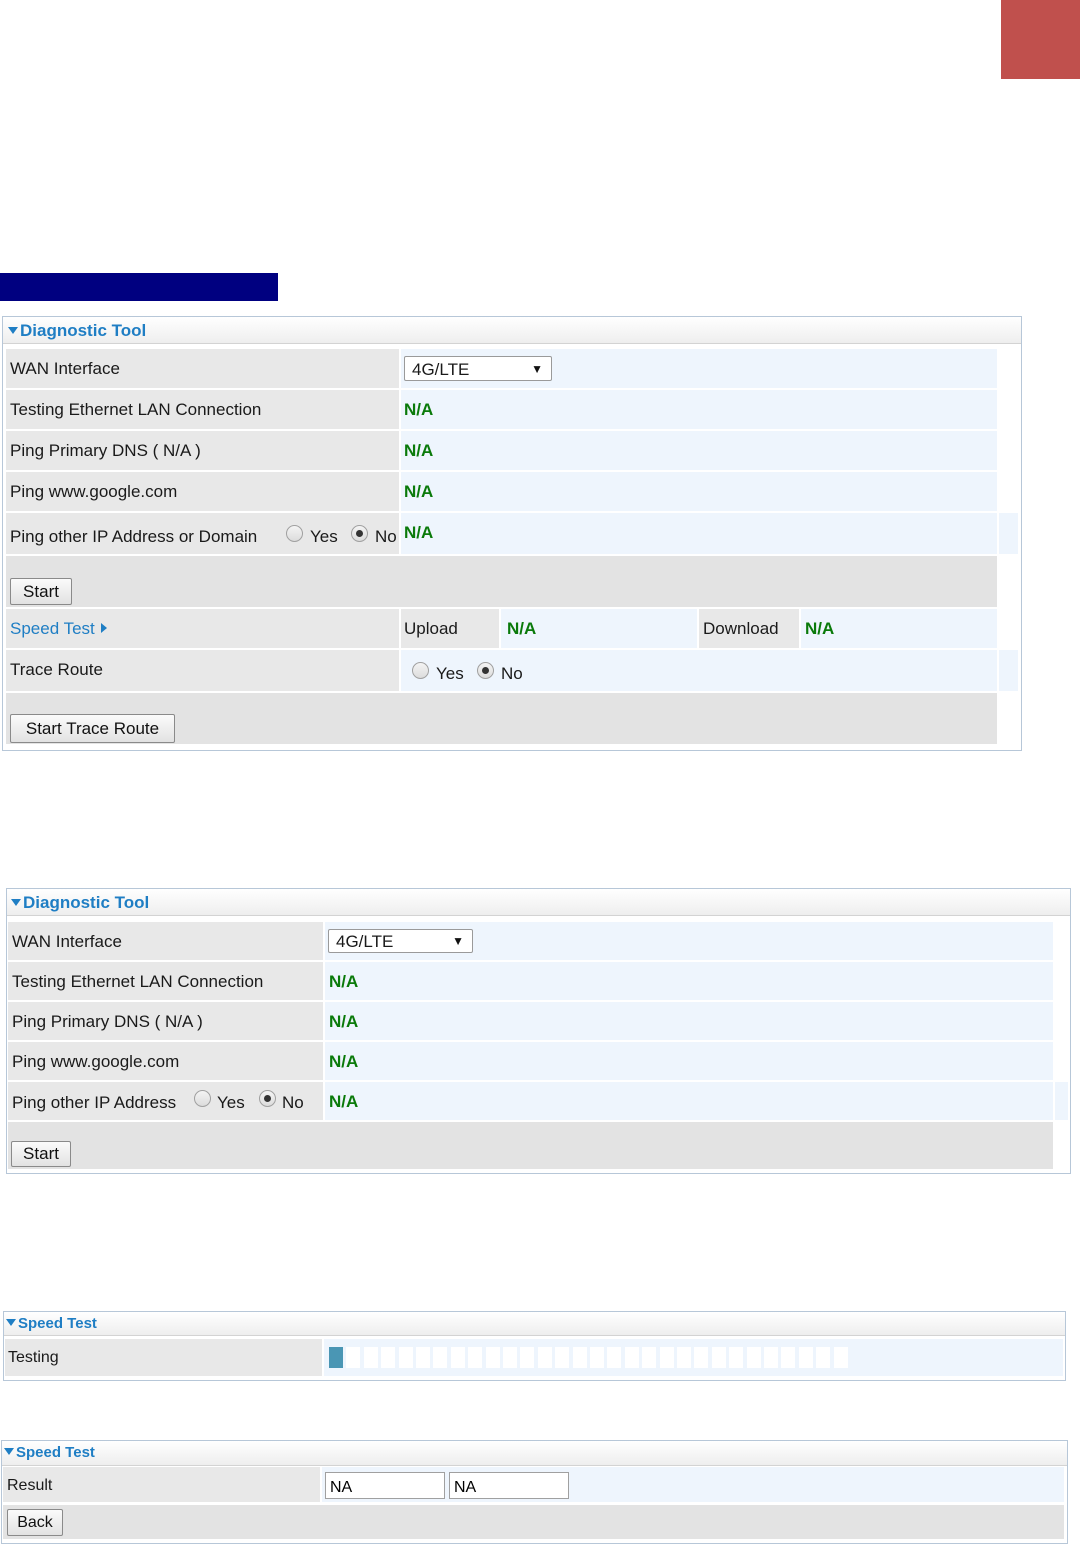 This screenshot has height=1546, width=1080. I want to click on ping-other-label: Ping other IP Address or Domain, so click(202, 533).